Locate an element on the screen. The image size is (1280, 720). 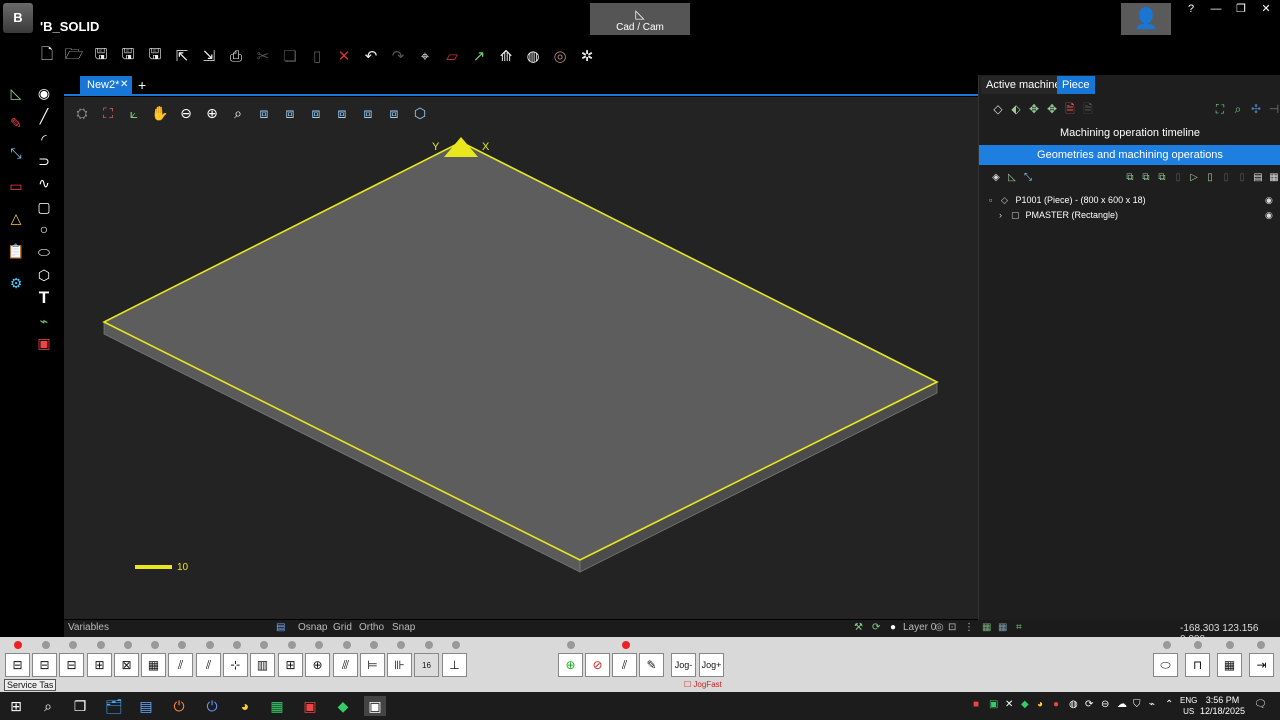
view-bottom-icon: ⧈ is located at coordinates (394, 113).